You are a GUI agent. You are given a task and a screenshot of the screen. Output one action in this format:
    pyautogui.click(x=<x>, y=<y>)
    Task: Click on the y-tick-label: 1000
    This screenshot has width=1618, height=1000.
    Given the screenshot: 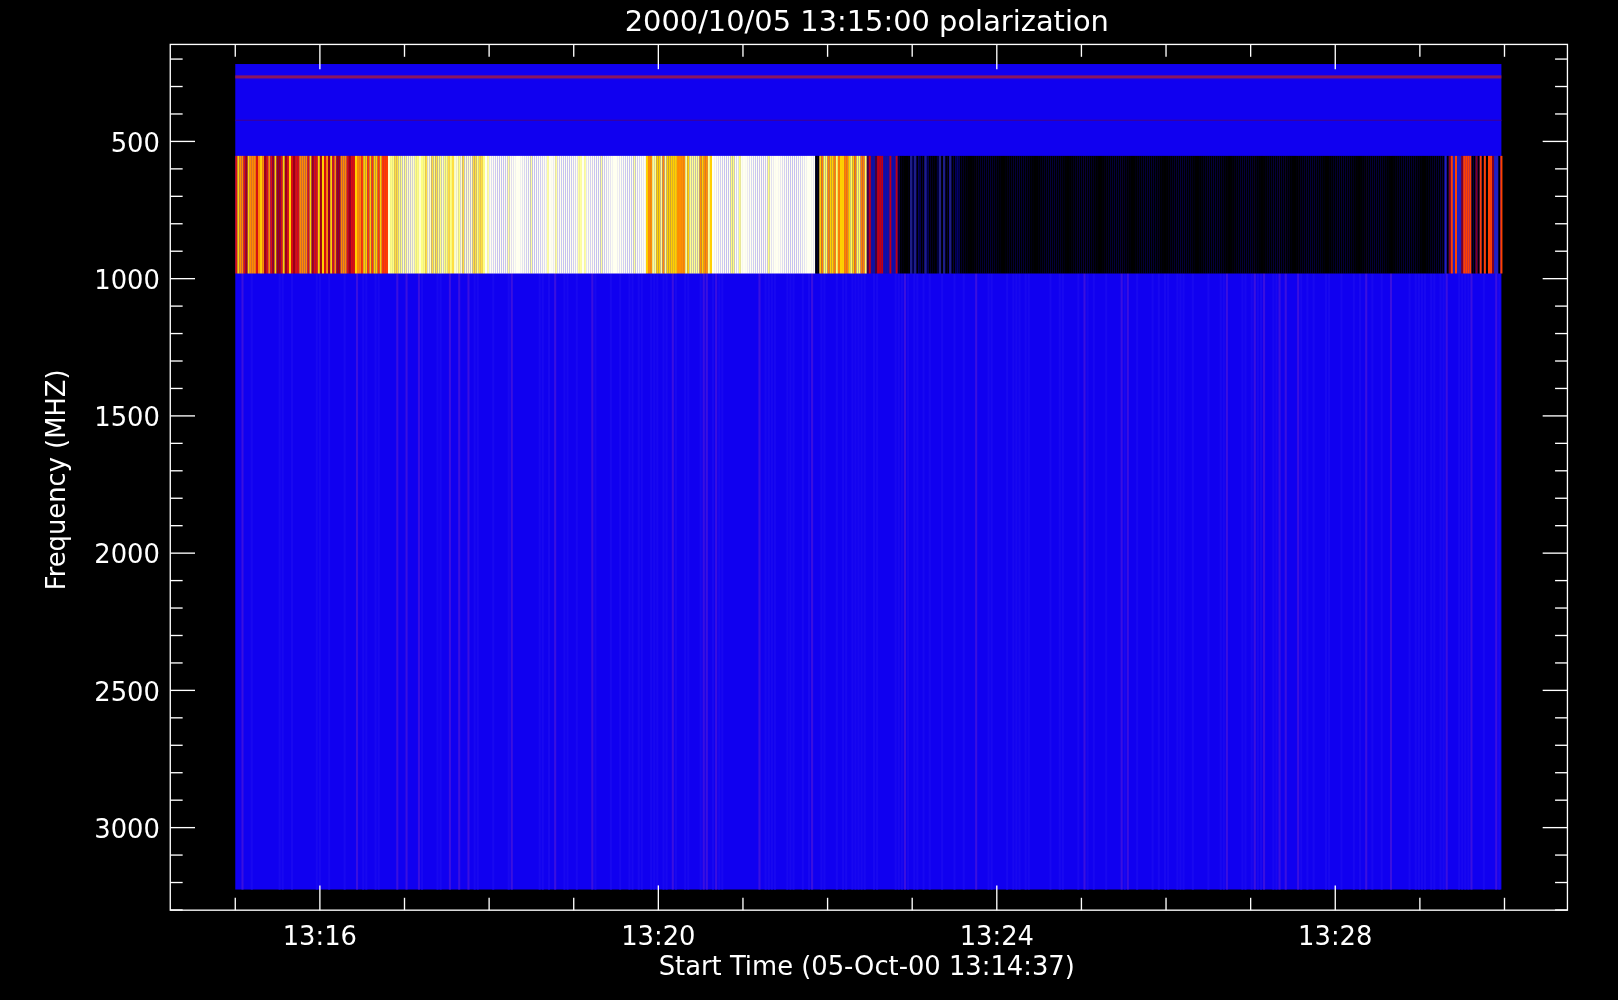 What is the action you would take?
    pyautogui.click(x=127, y=280)
    